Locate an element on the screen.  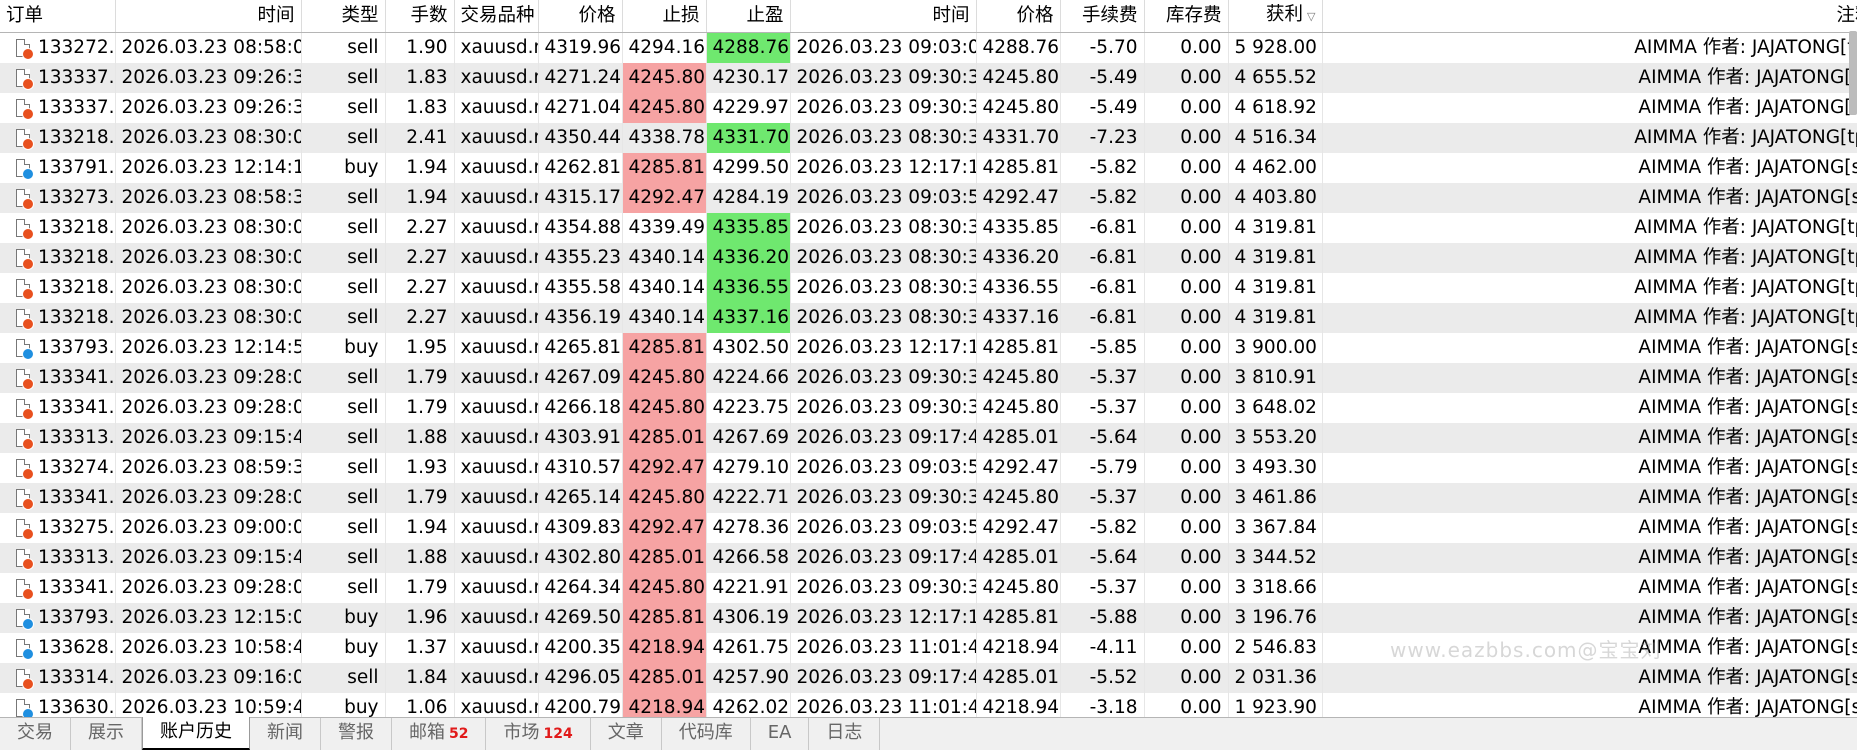
cell-time-open: 2026.03.23 08:58:35 is located at coordinates (208, 198).